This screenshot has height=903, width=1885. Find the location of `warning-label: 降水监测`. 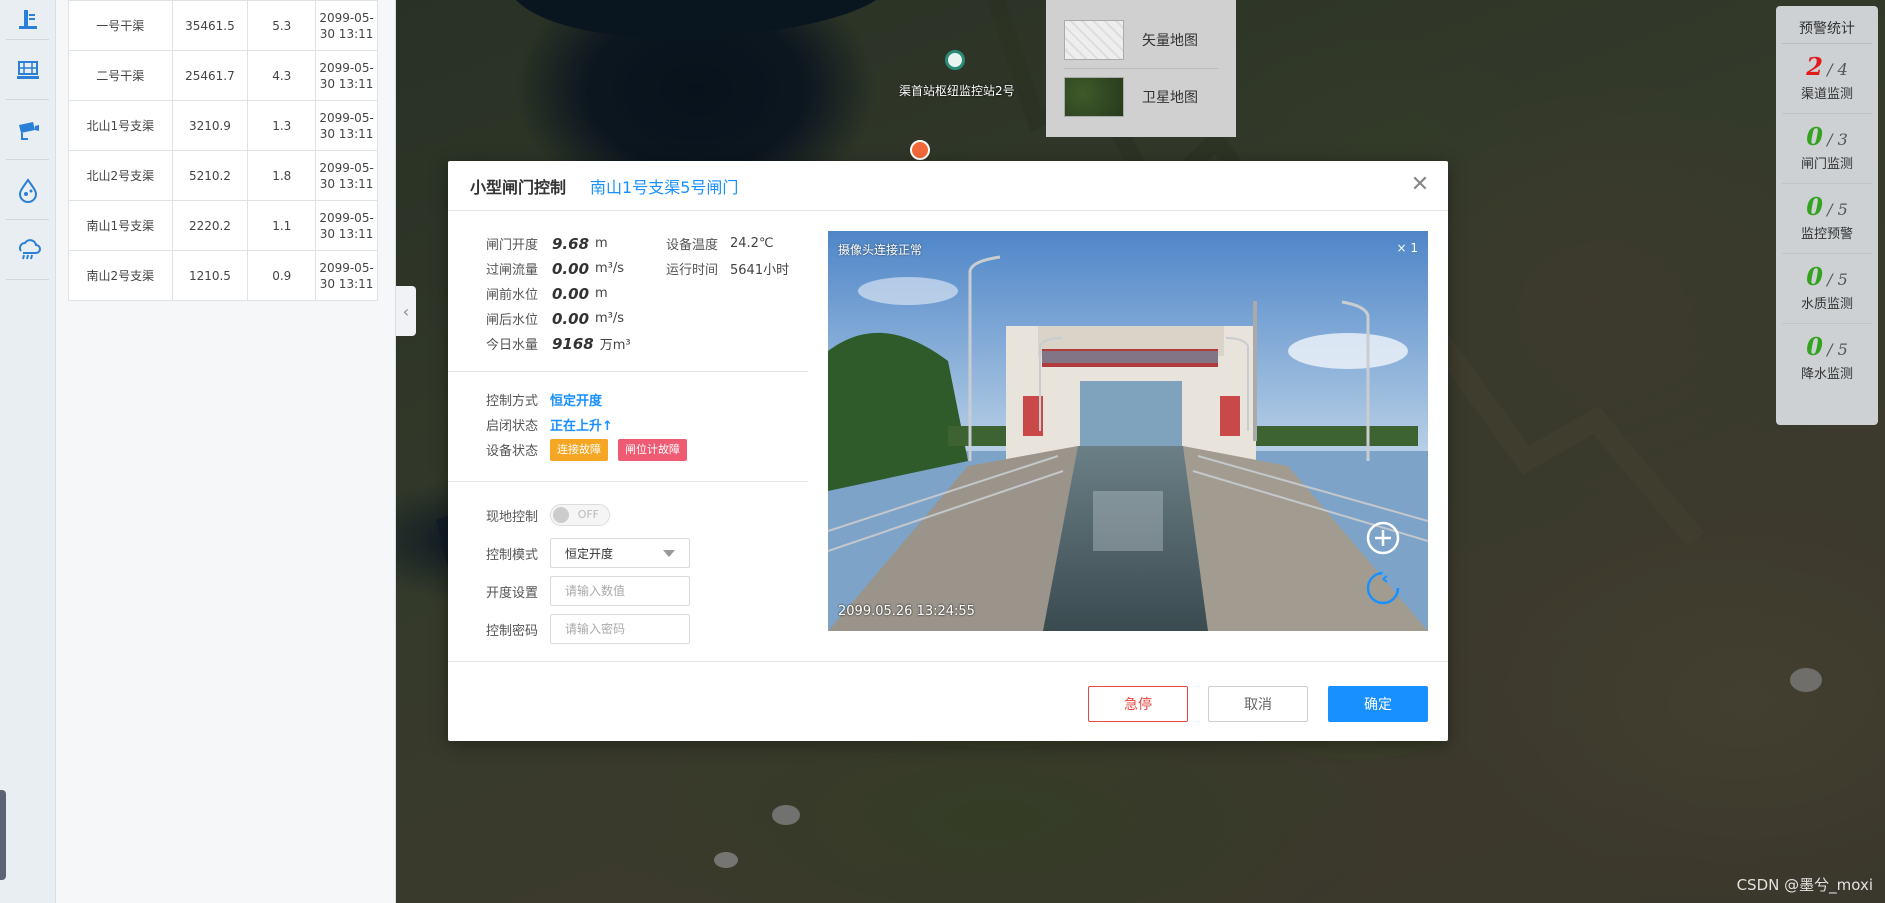

warning-label: 降水监测 is located at coordinates (1826, 374).